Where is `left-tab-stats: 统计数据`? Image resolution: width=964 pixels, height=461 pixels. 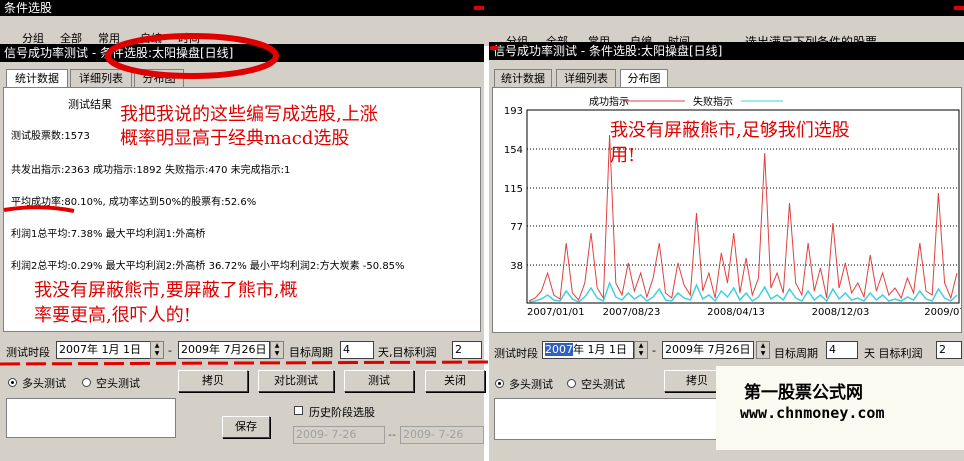 left-tab-stats: 统计数据 is located at coordinates (37, 78).